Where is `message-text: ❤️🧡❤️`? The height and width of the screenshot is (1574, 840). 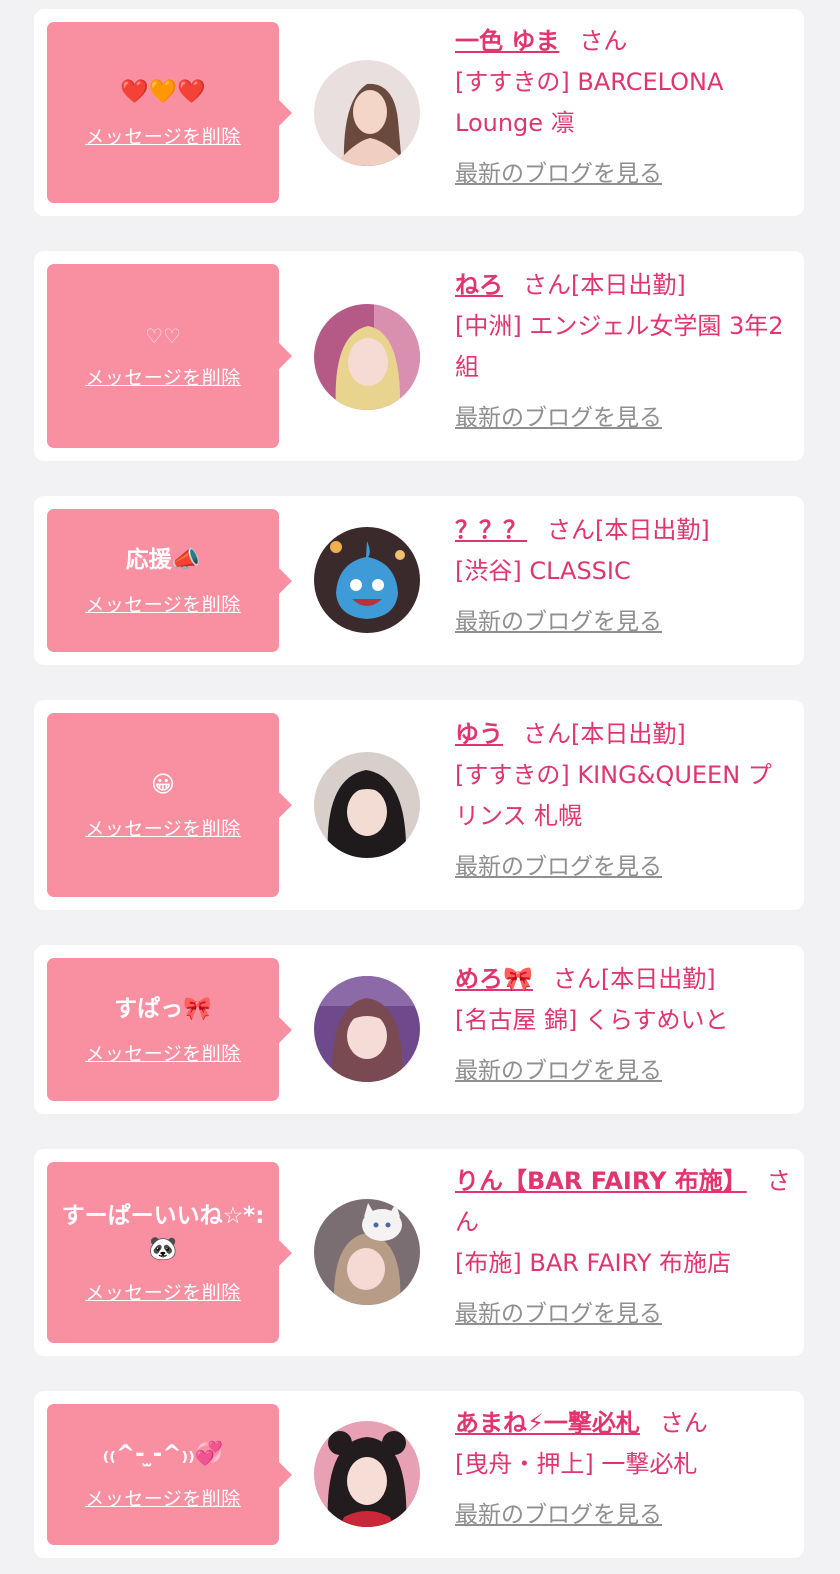 message-text: ❤️🧡❤️ is located at coordinates (163, 92).